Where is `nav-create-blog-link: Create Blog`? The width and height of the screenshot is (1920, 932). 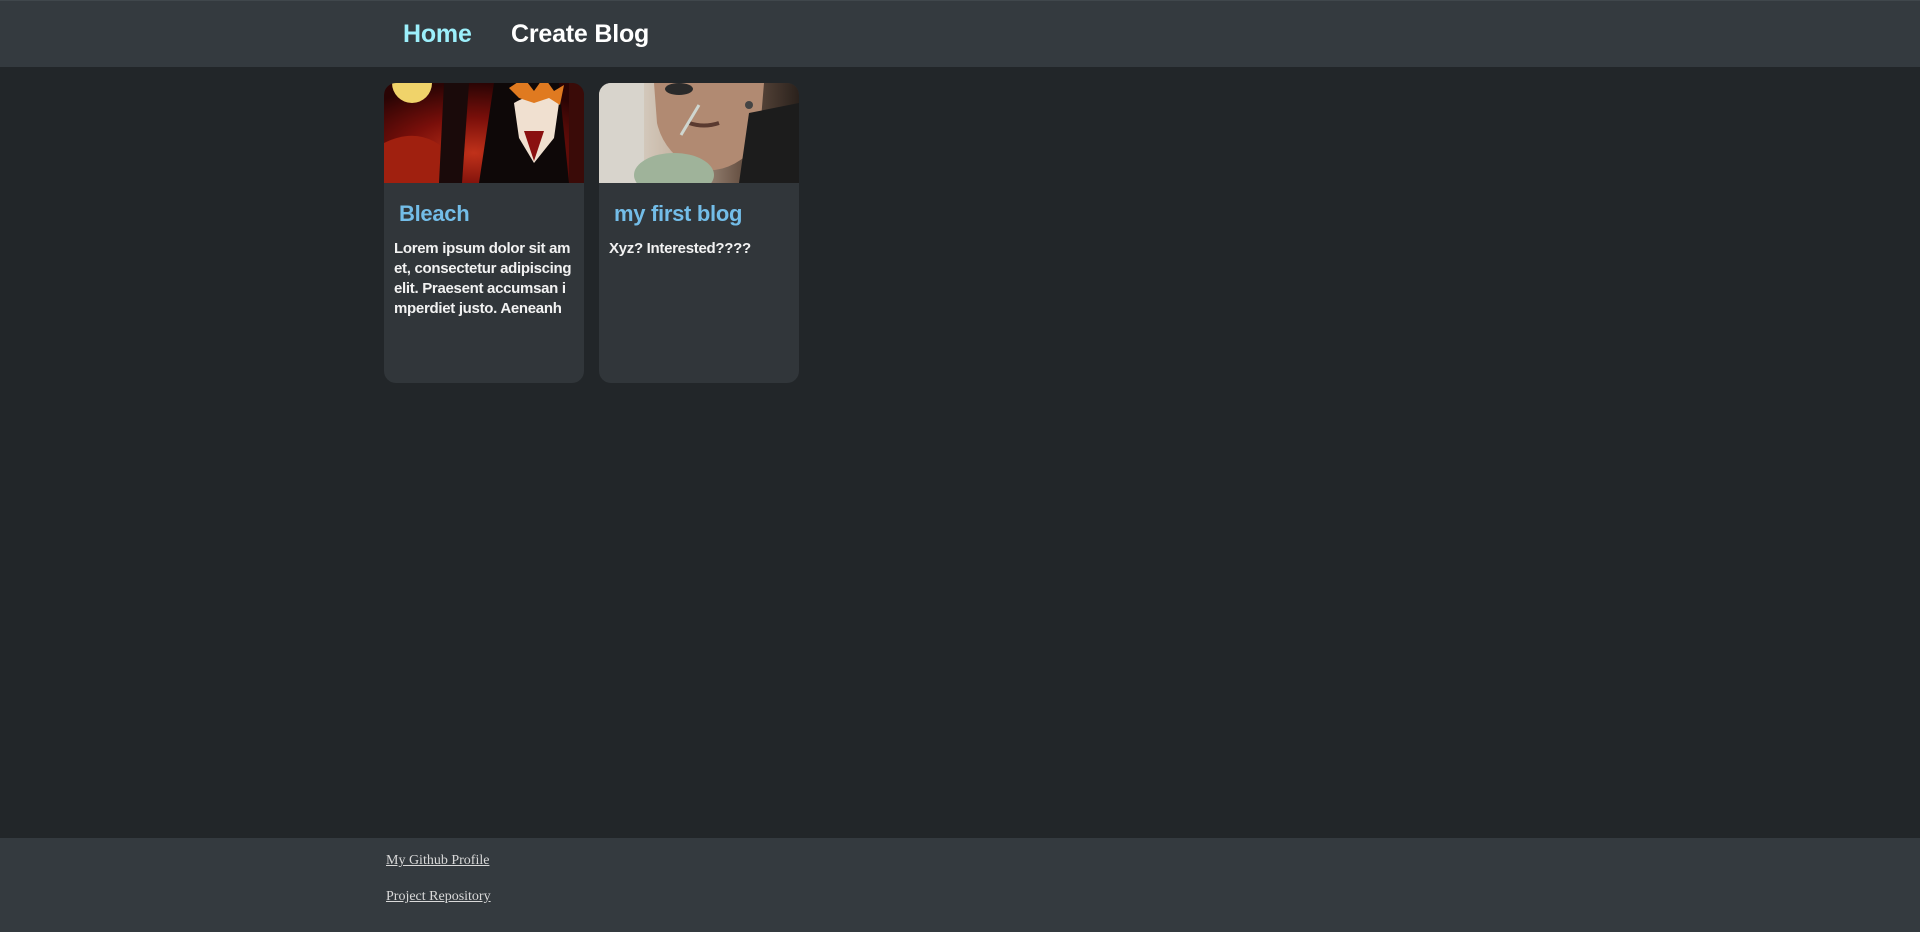 nav-create-blog-link: Create Blog is located at coordinates (580, 34).